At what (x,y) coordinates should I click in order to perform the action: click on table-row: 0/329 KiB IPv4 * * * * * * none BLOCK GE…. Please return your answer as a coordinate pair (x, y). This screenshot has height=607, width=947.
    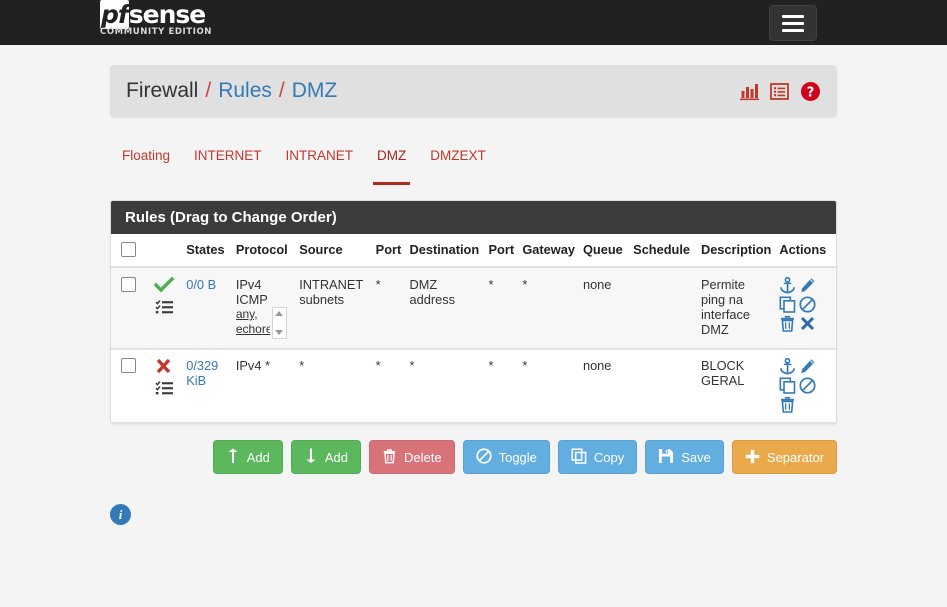
    Looking at the image, I should click on (473, 385).